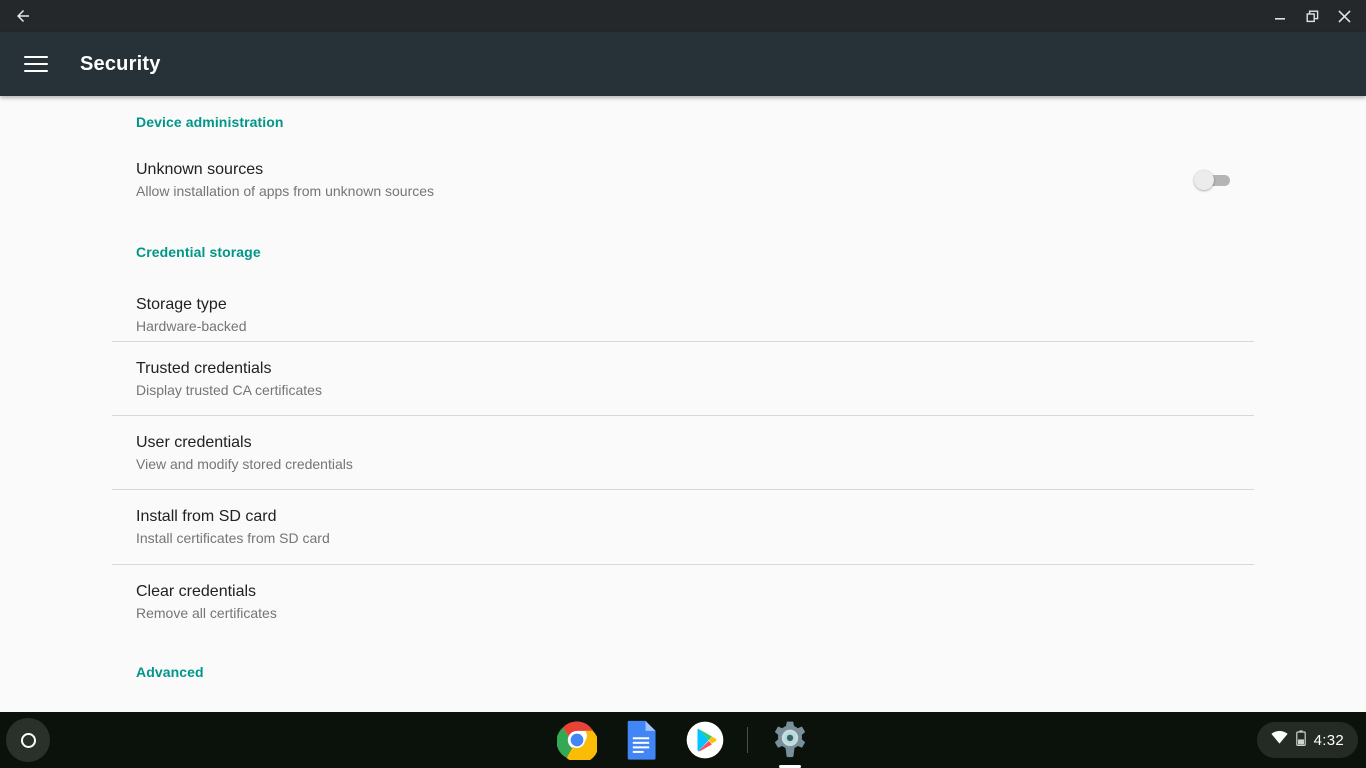 Image resolution: width=1366 pixels, height=768 pixels. I want to click on close-icon, so click(1344, 16).